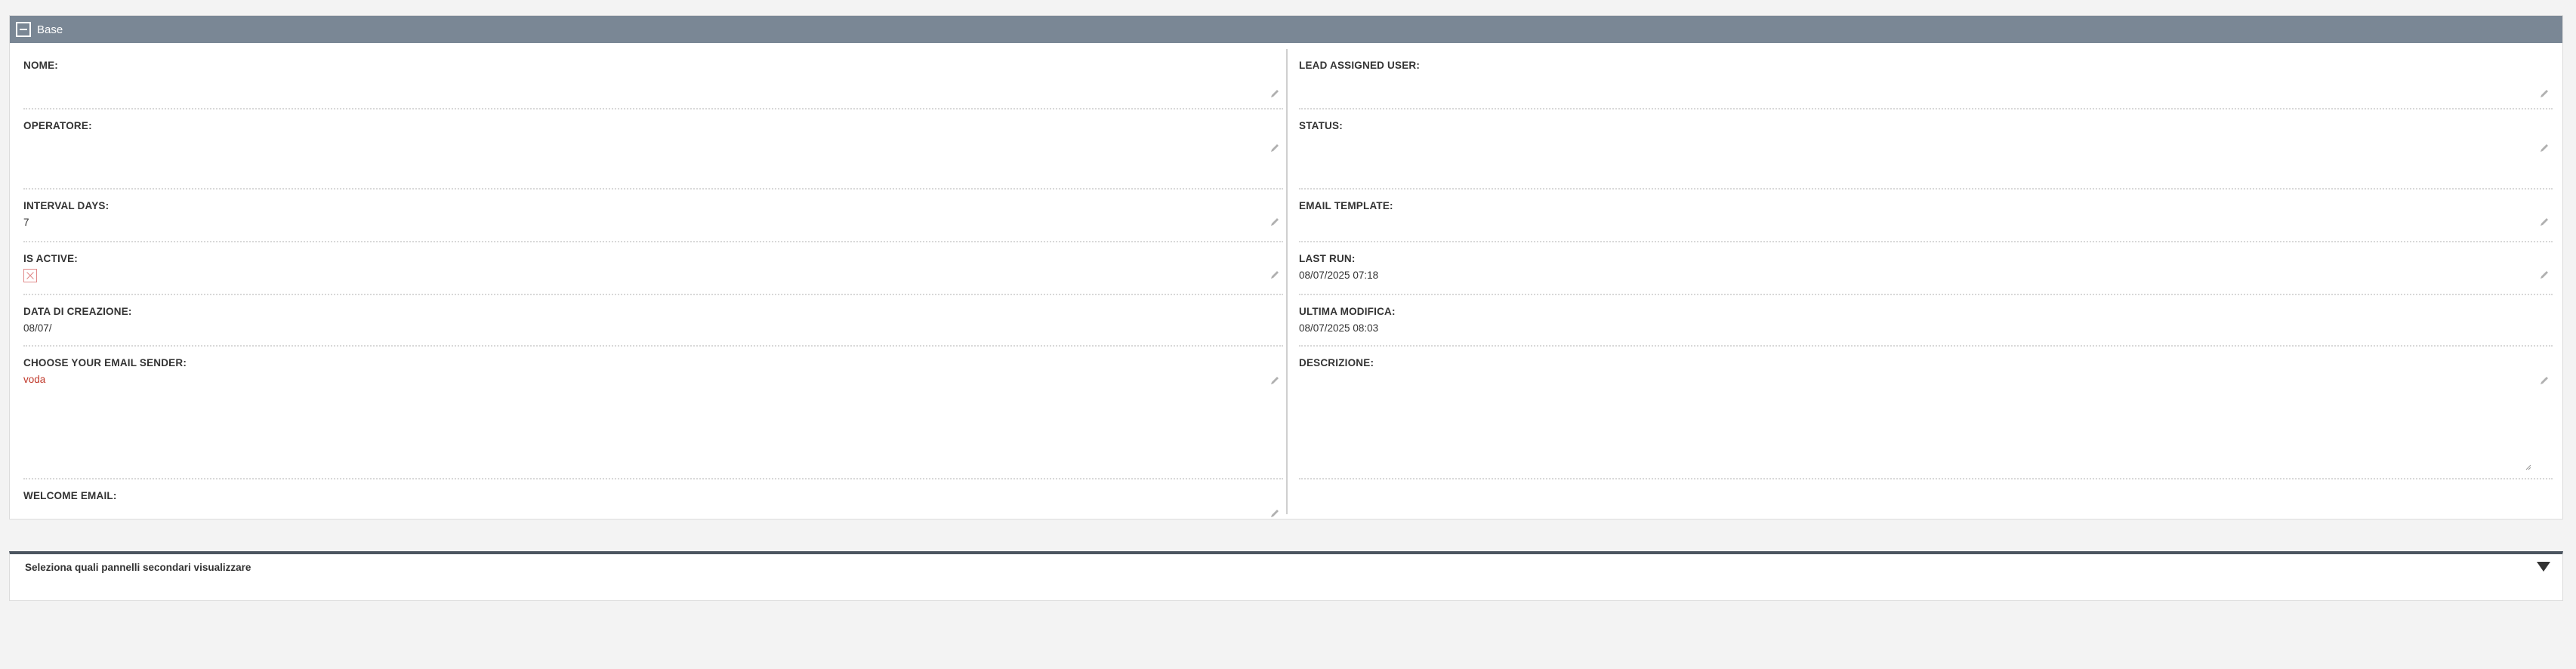 Image resolution: width=2576 pixels, height=669 pixels. Describe the element at coordinates (105, 362) in the screenshot. I see `field-label: CHOOSE YOUR EMAIL SENDER:` at that location.